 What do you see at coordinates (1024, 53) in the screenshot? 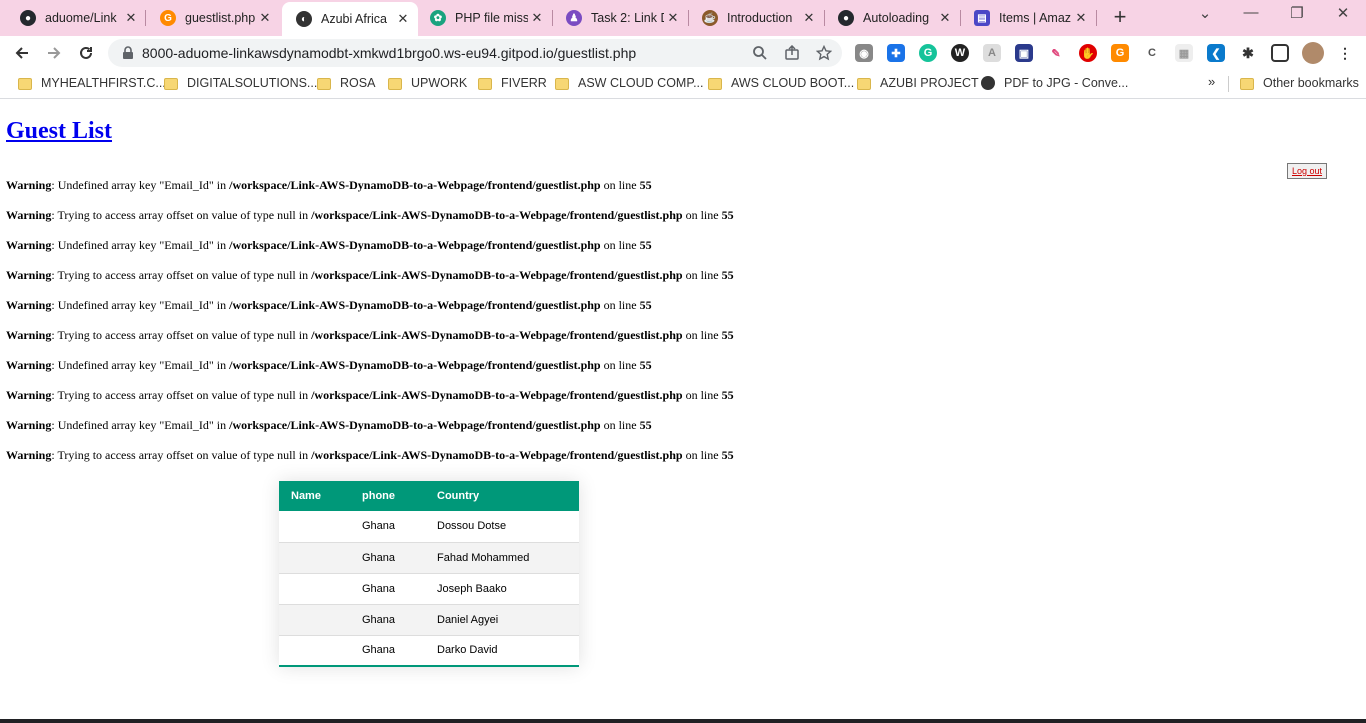
I see `puzzle-blue-extension-icon: ▣` at bounding box center [1024, 53].